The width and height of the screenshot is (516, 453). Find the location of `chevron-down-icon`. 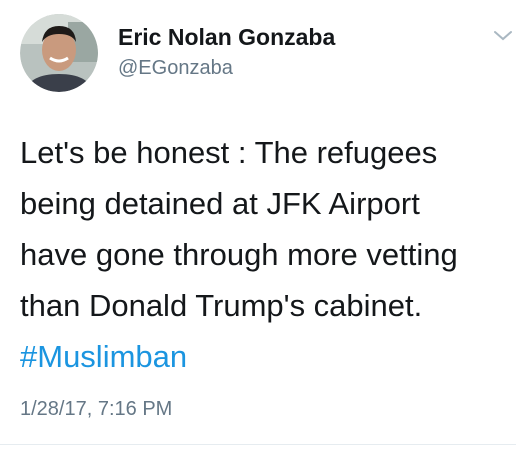

chevron-down-icon is located at coordinates (503, 36).